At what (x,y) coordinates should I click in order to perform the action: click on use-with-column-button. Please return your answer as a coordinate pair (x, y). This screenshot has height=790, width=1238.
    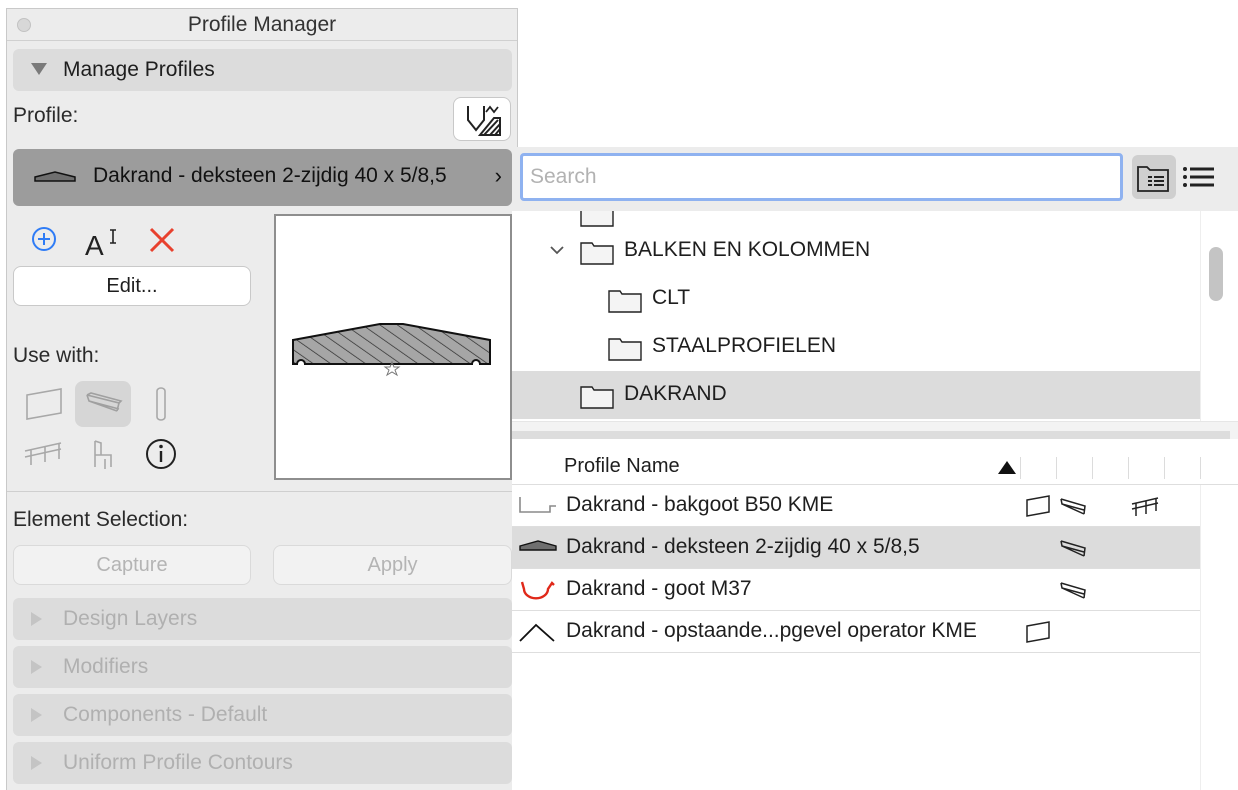
    Looking at the image, I should click on (161, 404).